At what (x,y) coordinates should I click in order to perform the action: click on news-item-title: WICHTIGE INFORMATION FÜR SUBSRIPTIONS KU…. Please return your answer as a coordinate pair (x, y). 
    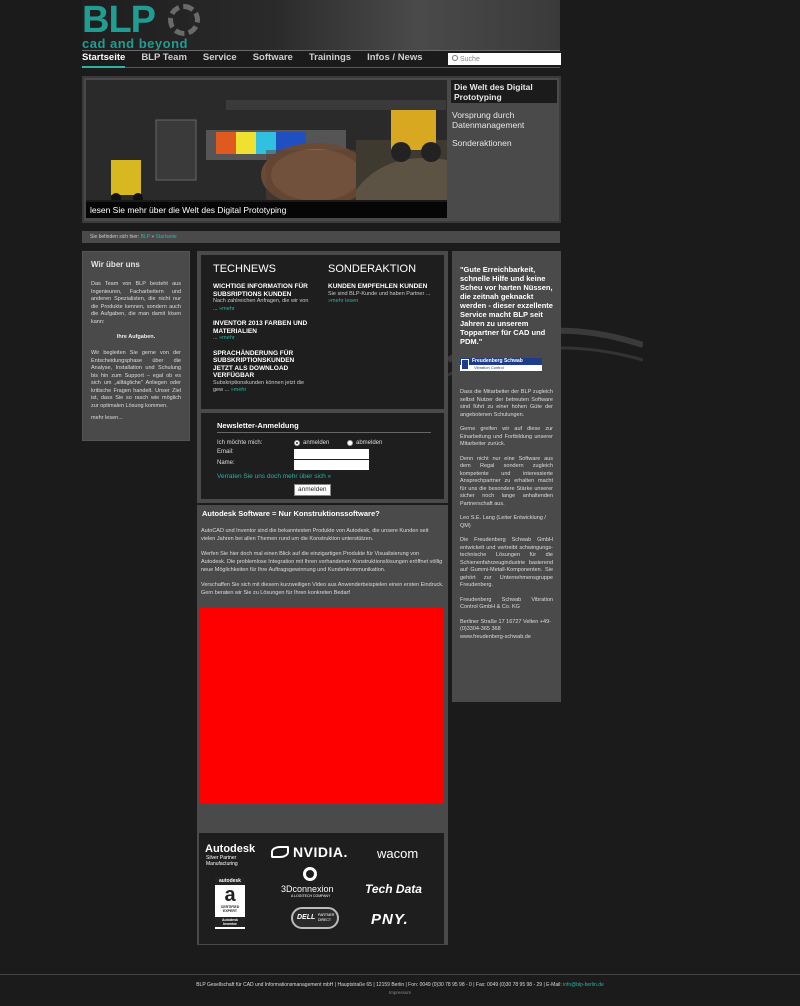
    Looking at the image, I should click on (263, 290).